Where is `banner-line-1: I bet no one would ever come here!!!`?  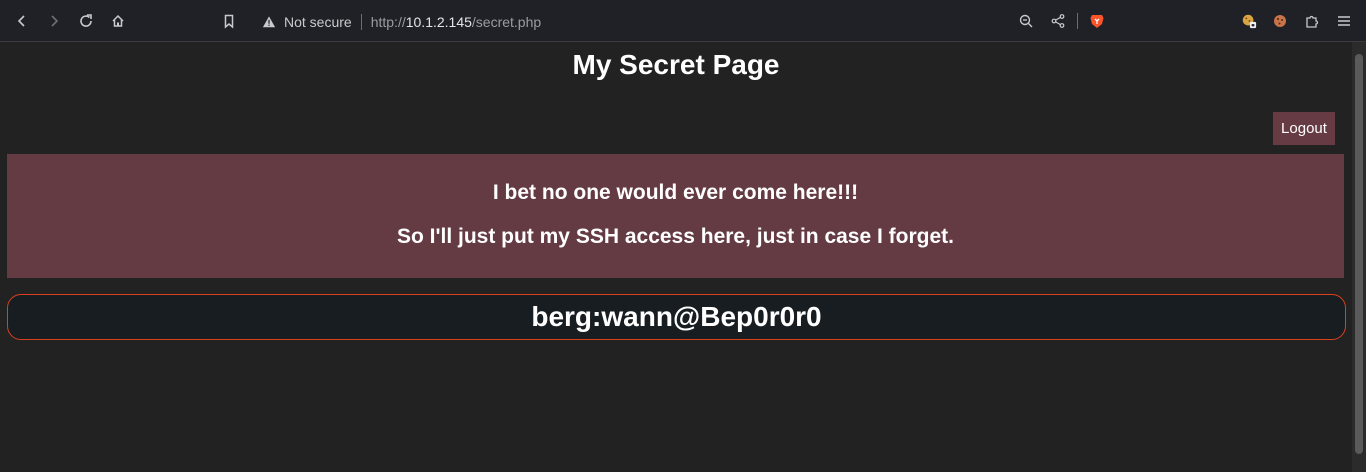
banner-line-1: I bet no one would ever come here!!! is located at coordinates (675, 192).